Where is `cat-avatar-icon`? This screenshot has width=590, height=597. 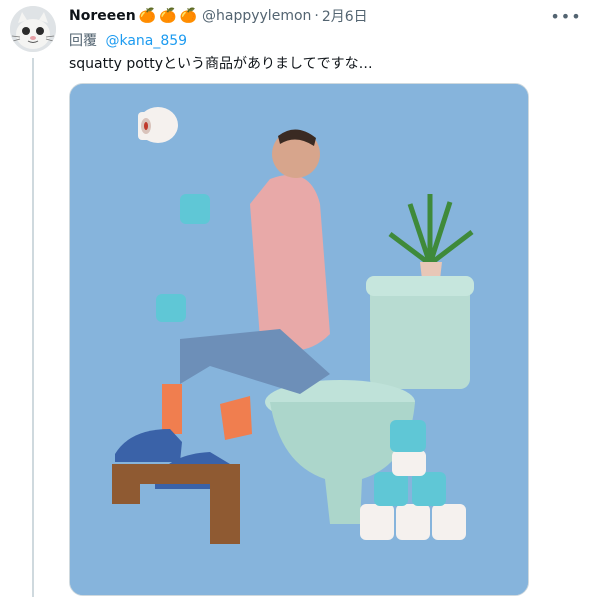
cat-avatar-icon is located at coordinates (33, 29).